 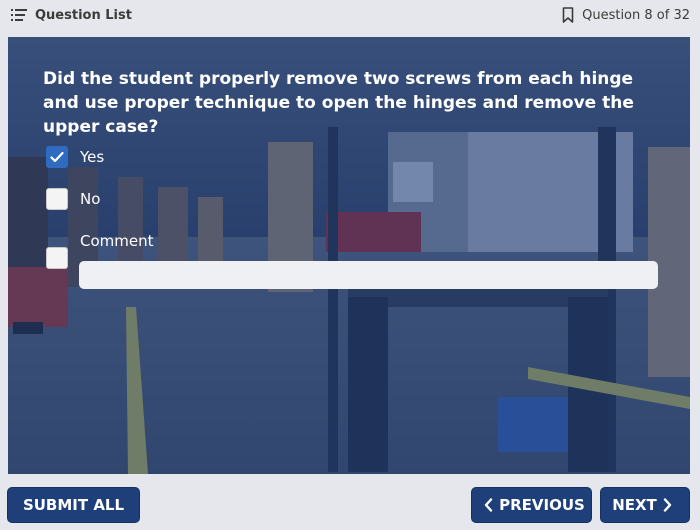 I want to click on option-no: No, so click(x=73, y=199).